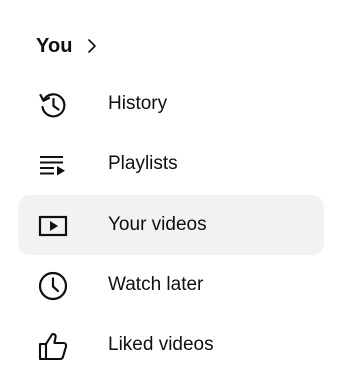 The image size is (345, 375). I want to click on sidebar-item-your-videos: Your videos, so click(171, 225).